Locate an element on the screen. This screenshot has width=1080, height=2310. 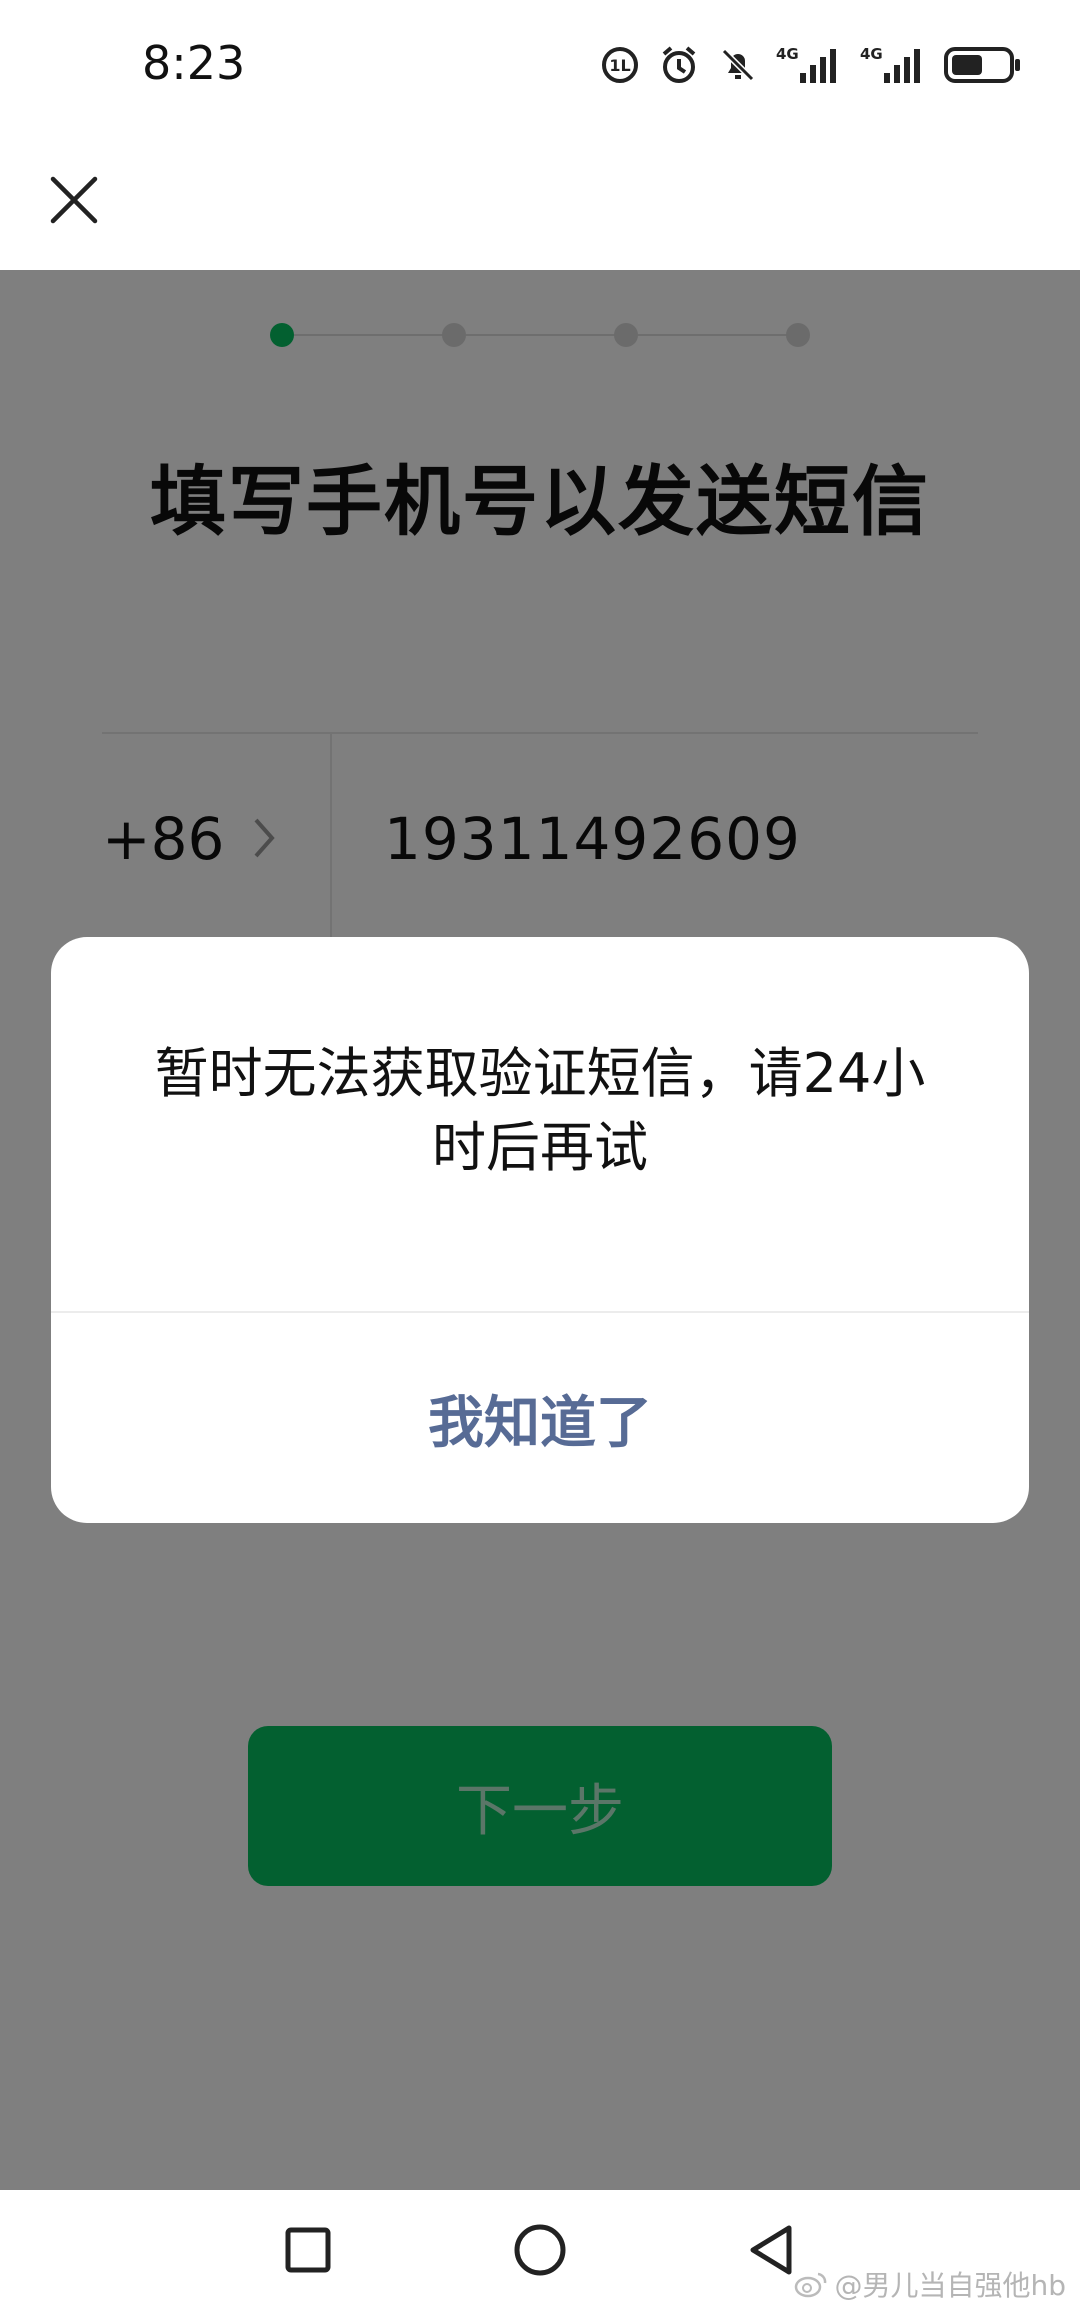
signal-1-group: 4G is located at coordinates (809, 65).